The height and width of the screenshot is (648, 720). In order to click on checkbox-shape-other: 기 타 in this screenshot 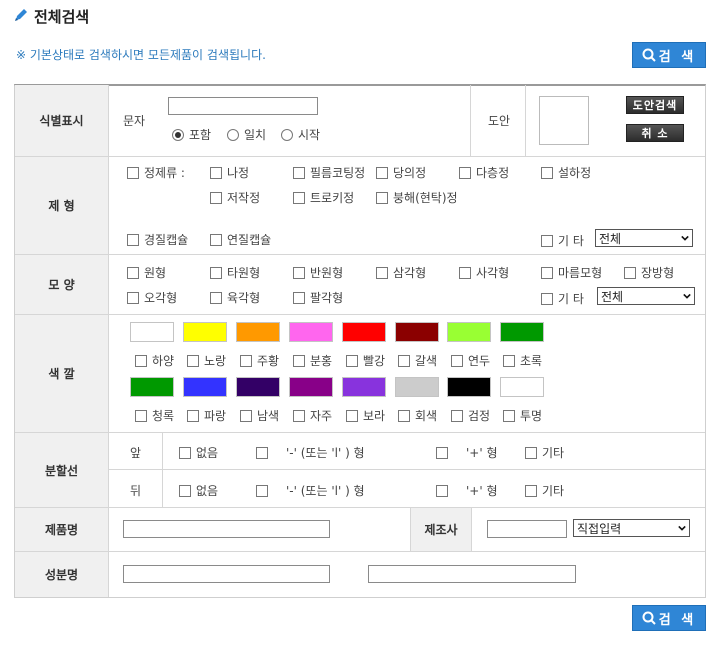, I will do `click(562, 298)`.